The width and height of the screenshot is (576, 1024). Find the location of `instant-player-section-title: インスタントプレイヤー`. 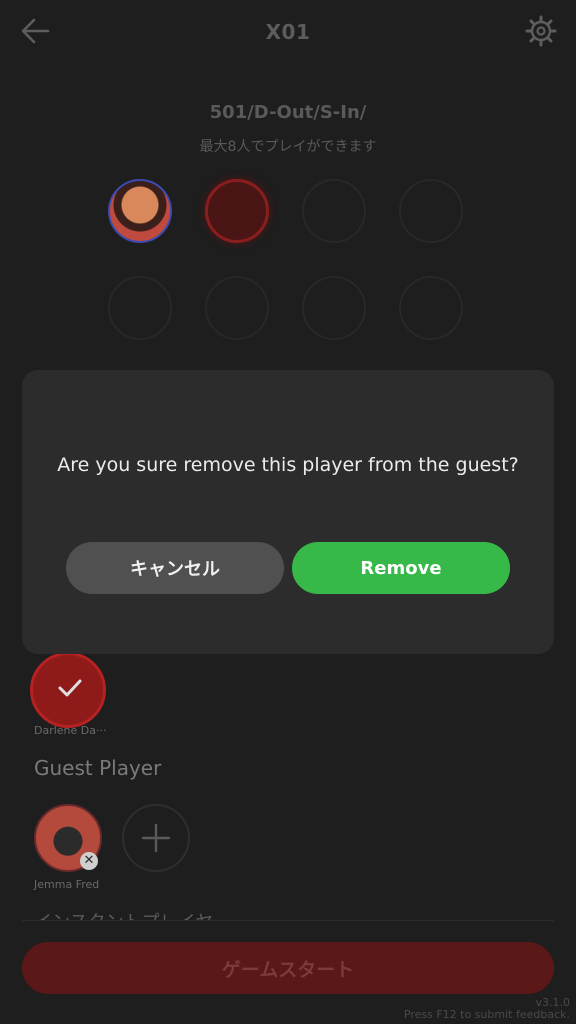

instant-player-section-title: インスタントプレイヤー is located at coordinates (132, 914).